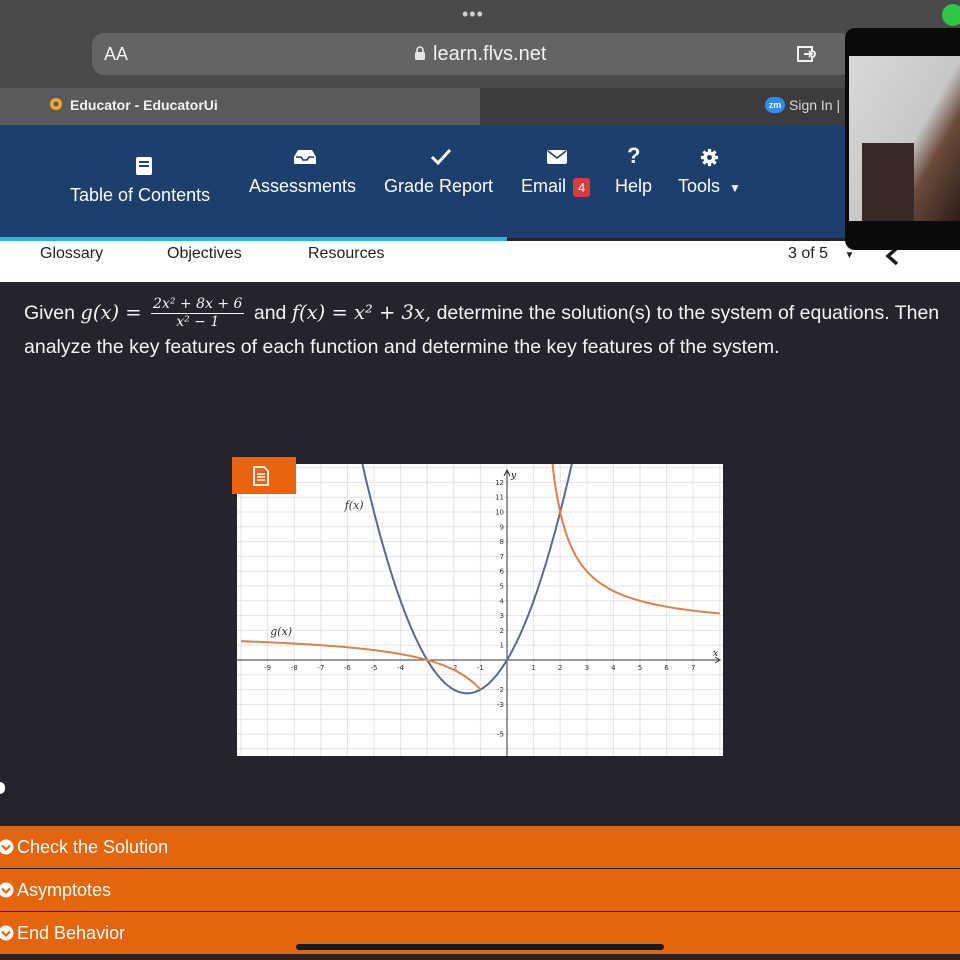 The height and width of the screenshot is (960, 960). Describe the element at coordinates (71, 933) in the screenshot. I see `accordion-label: End Behavior` at that location.